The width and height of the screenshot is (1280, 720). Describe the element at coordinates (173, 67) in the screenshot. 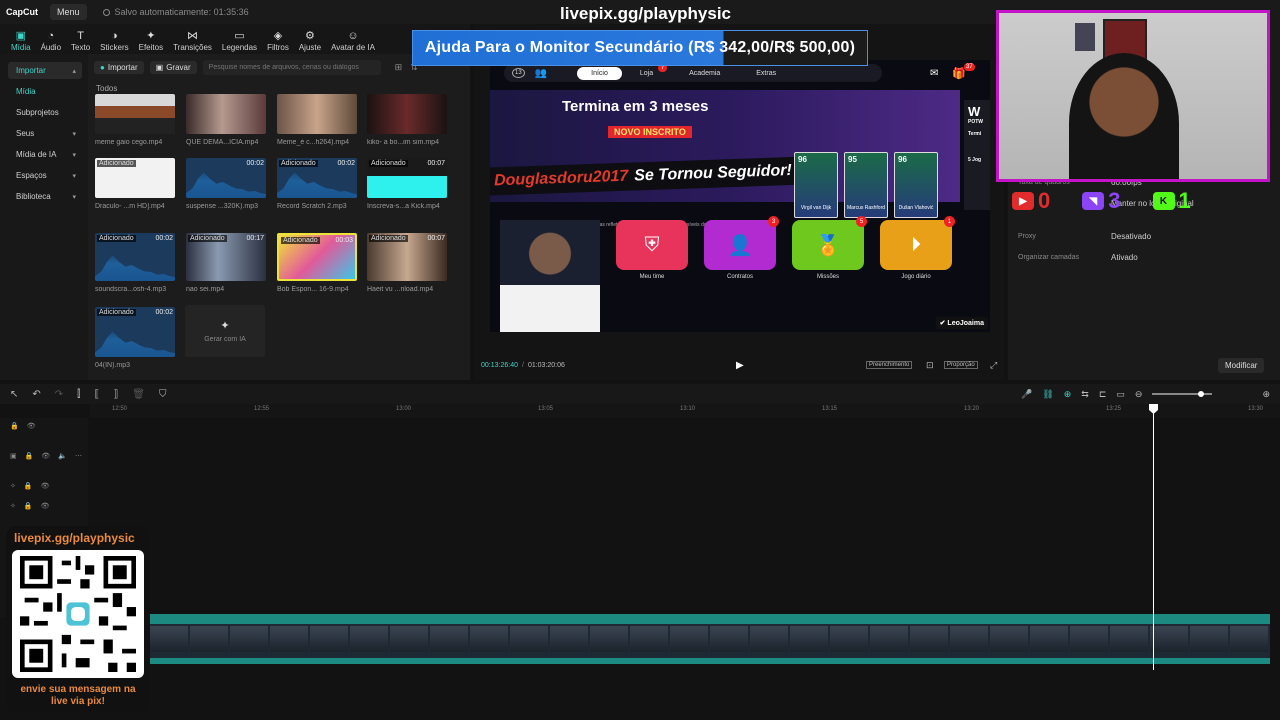

I see `record-button: ▣ Gravar` at that location.